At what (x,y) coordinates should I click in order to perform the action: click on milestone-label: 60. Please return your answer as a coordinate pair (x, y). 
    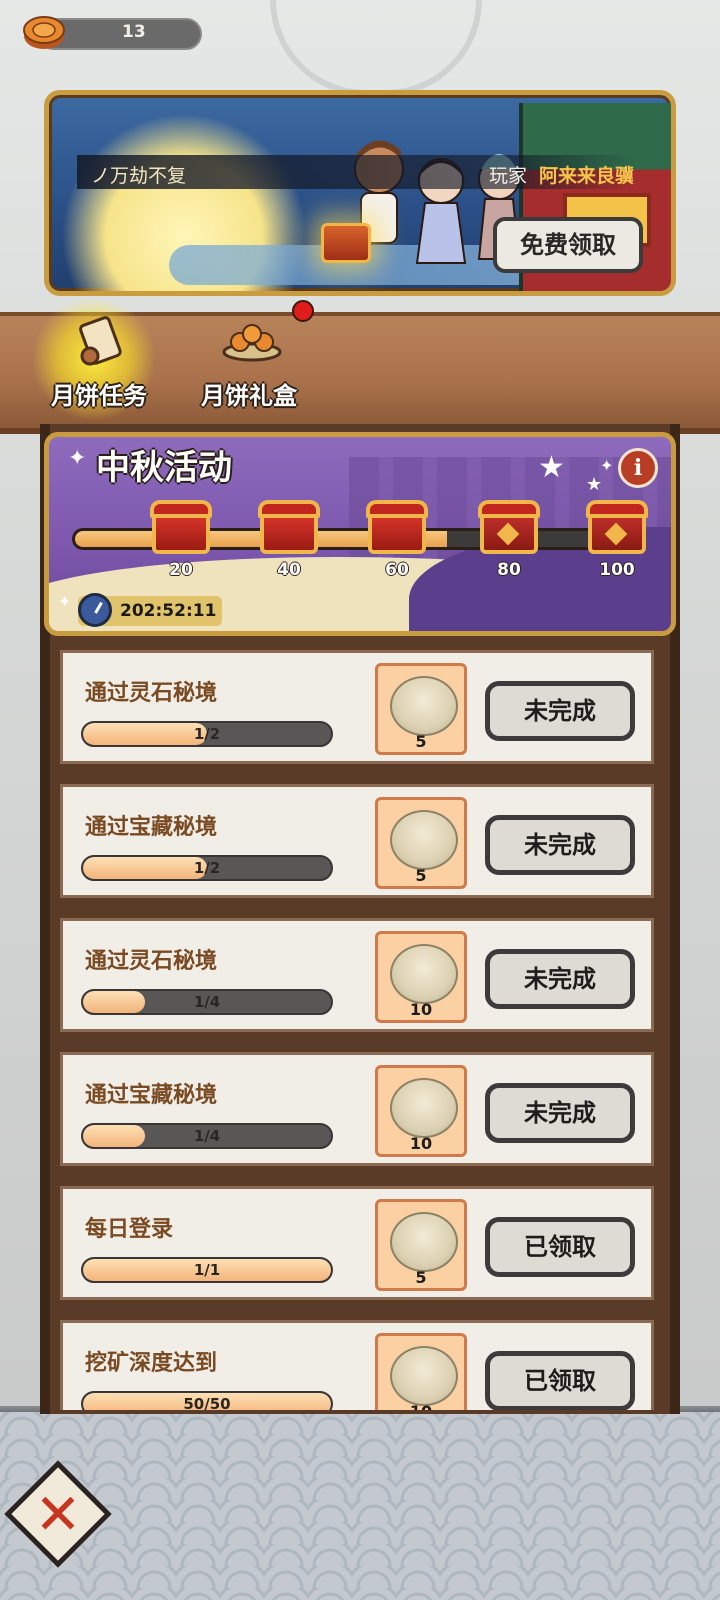
    Looking at the image, I should click on (397, 570).